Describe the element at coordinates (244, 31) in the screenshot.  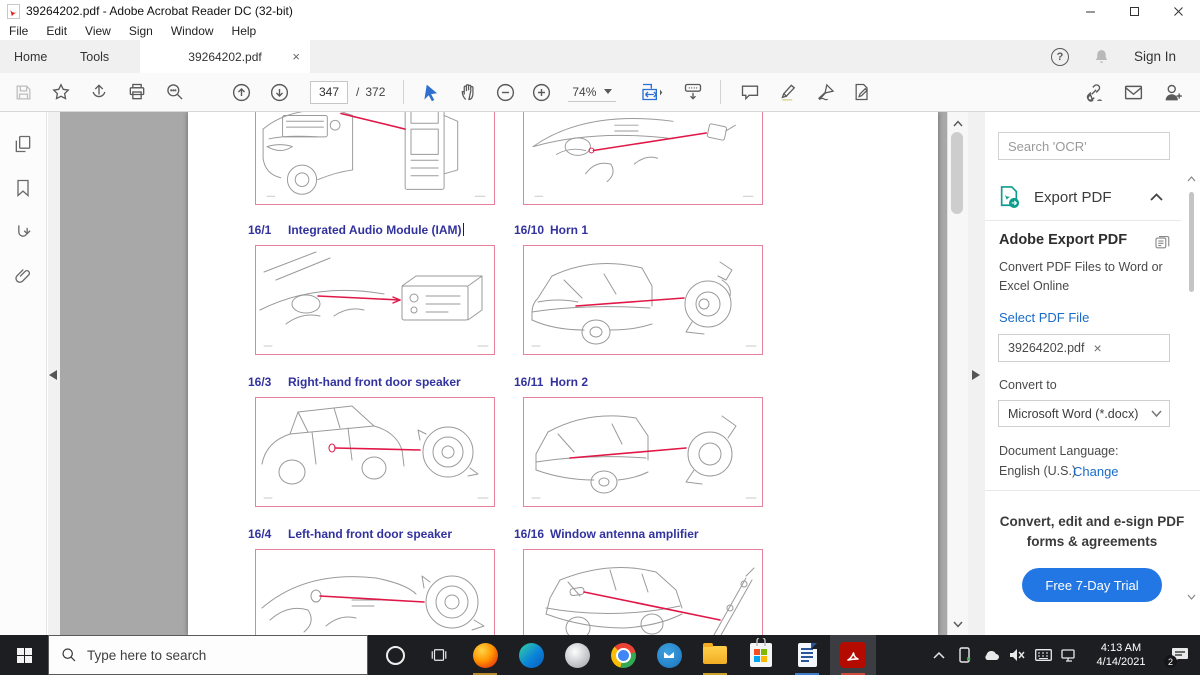
I see `menu-help: Help` at that location.